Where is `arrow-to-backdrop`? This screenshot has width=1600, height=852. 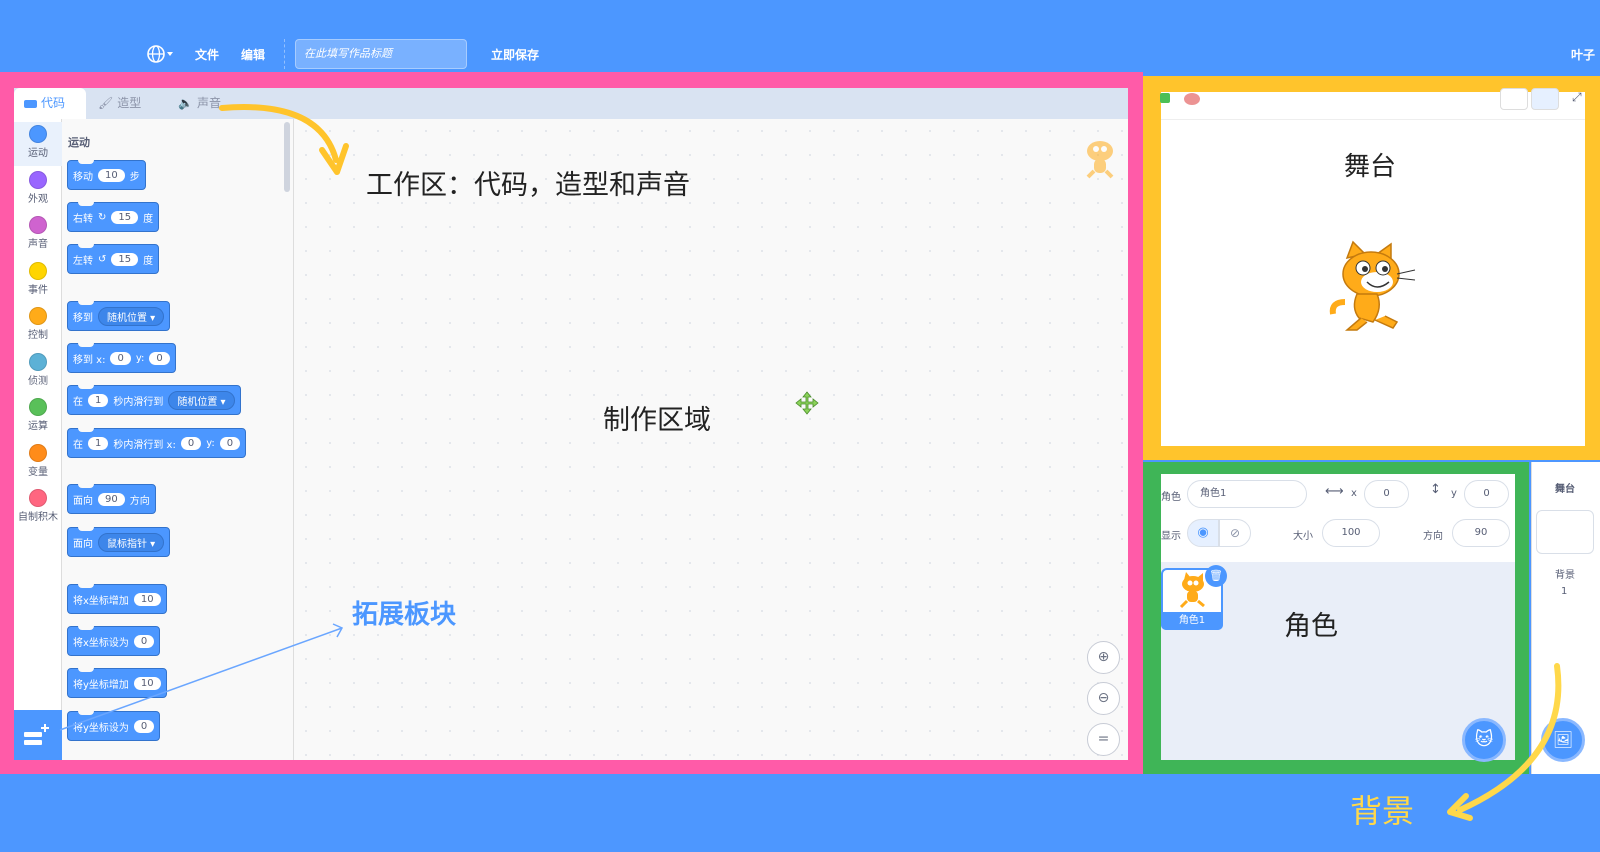
arrow-to-backdrop is located at coordinates (1509, 738).